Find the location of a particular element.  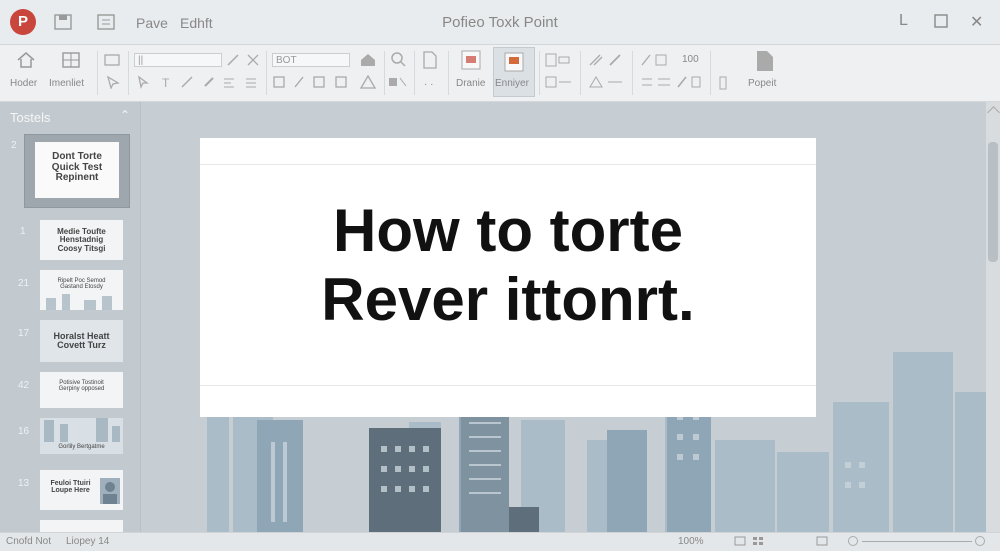

slide-number: 17 is located at coordinates (24, 333).